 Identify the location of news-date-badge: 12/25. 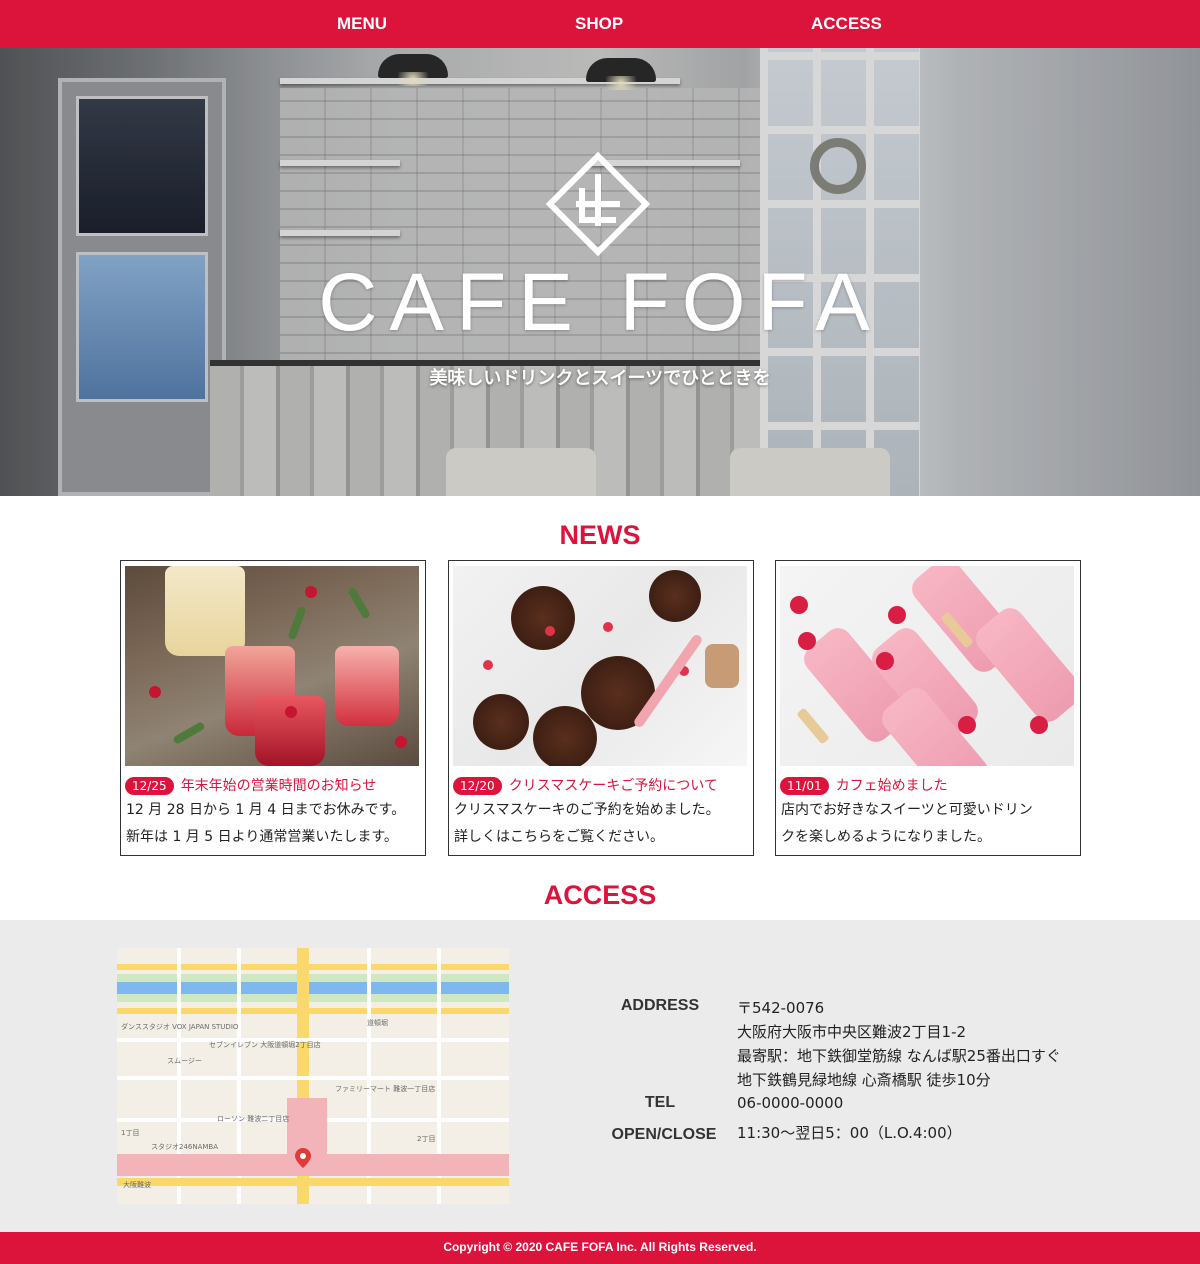
(149, 786).